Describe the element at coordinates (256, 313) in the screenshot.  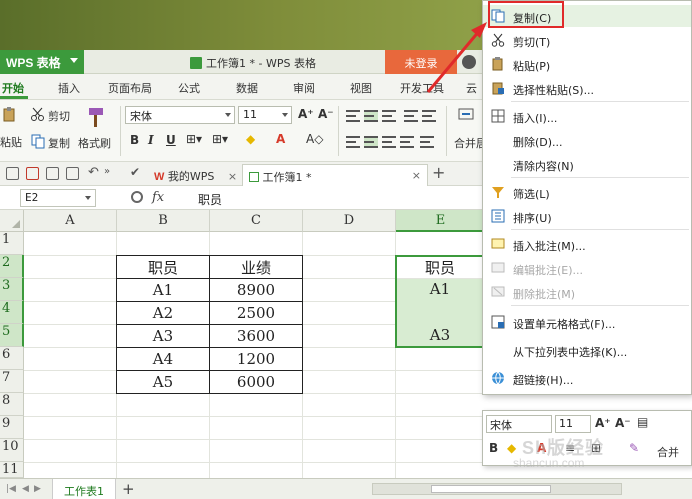
I see `table-cell: 2500` at that location.